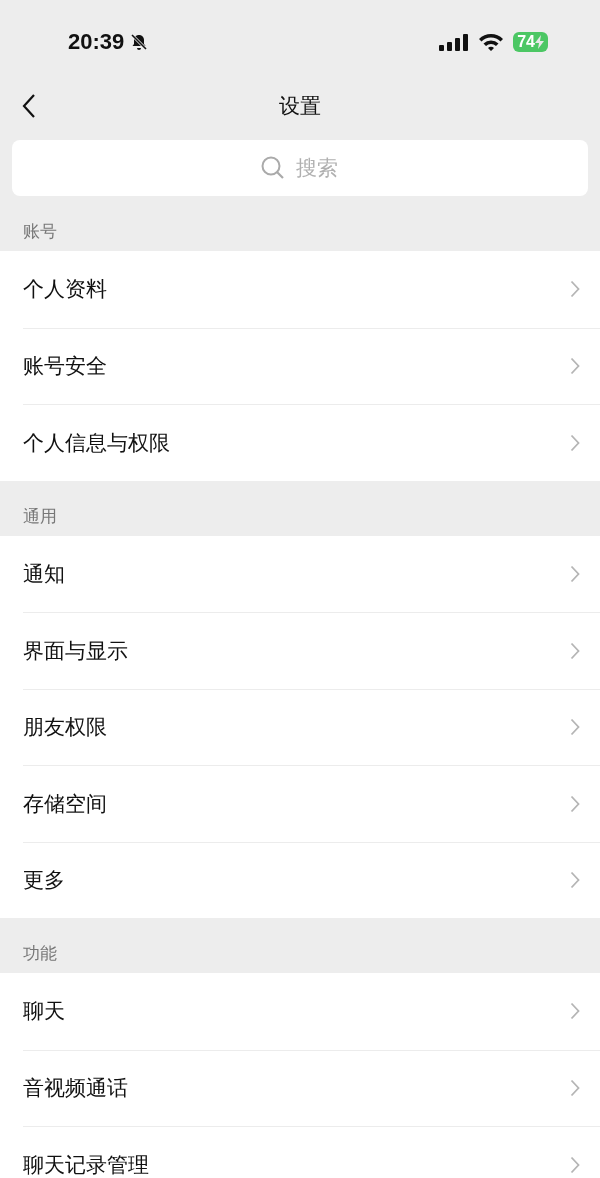  Describe the element at coordinates (311, 1152) in the screenshot. I see `settings-item: 聊天记录管理` at that location.